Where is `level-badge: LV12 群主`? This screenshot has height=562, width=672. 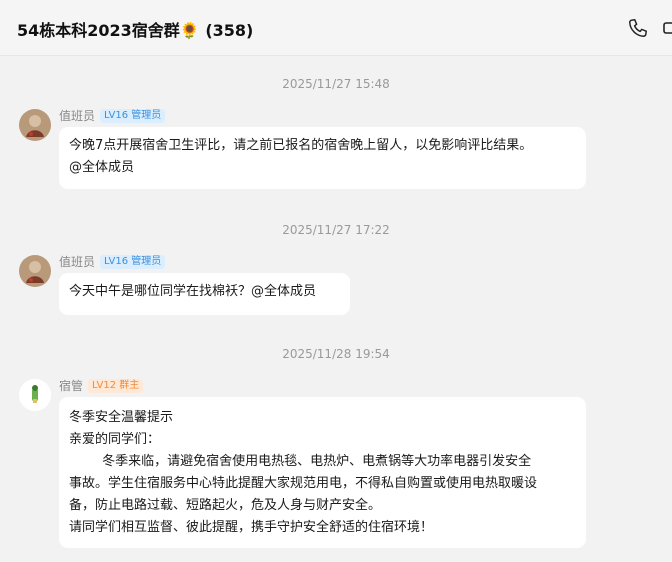 level-badge: LV12 群主 is located at coordinates (116, 385).